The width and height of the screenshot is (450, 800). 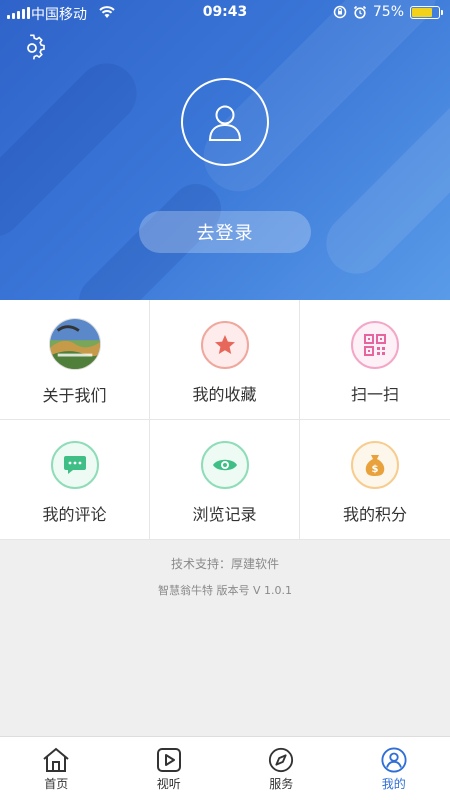 I want to click on tech-support-text: 技术支持：厚建软件, so click(x=224, y=564).